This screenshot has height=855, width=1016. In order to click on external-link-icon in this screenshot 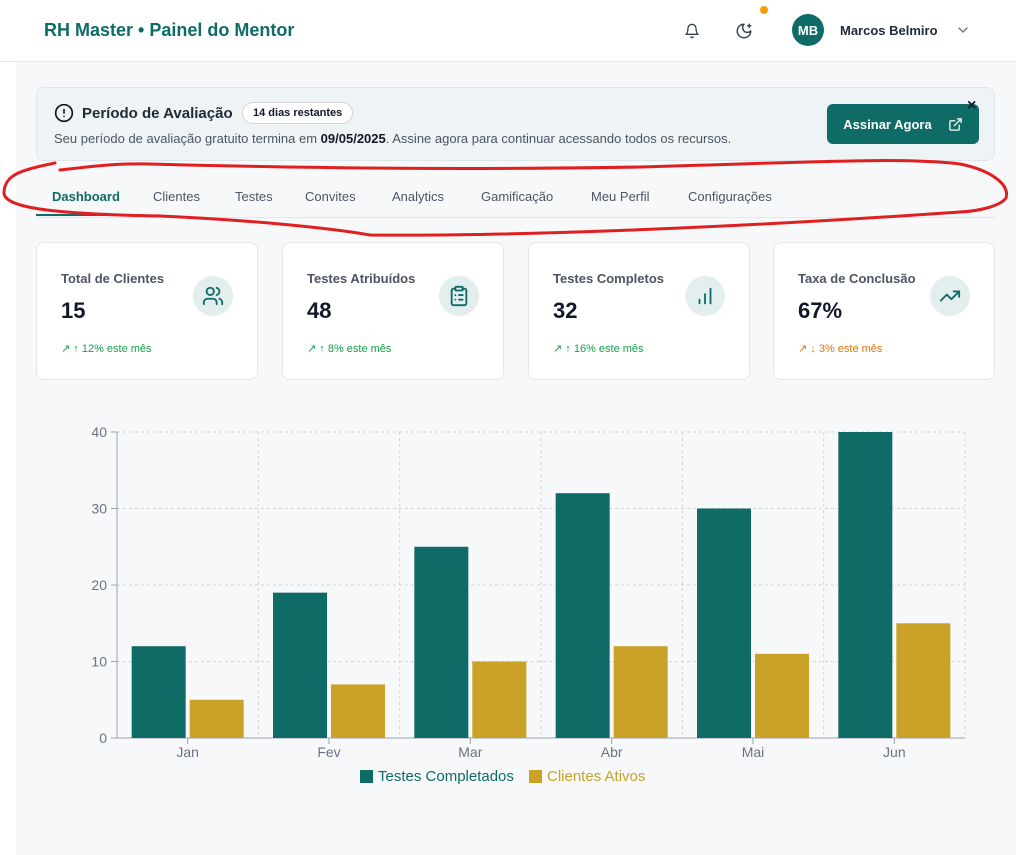, I will do `click(955, 124)`.